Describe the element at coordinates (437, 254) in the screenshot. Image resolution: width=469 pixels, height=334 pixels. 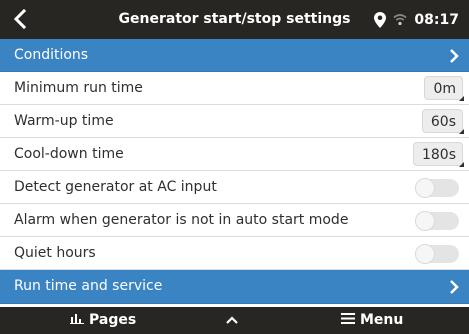
I see `quiet-hours-toggle` at that location.